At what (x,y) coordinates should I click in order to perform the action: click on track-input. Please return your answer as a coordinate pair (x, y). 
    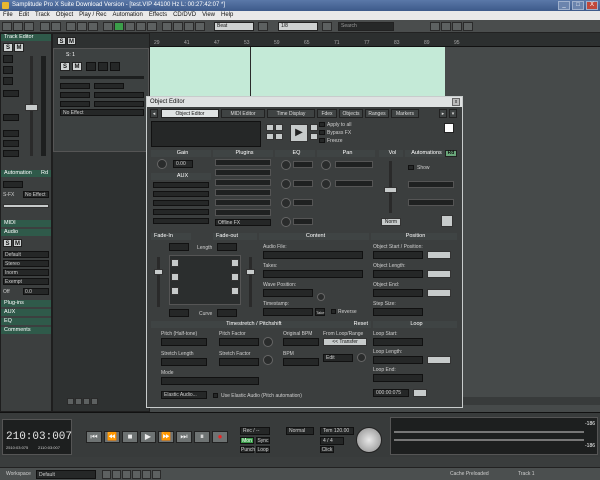
    Looking at the image, I should click on (75, 95).